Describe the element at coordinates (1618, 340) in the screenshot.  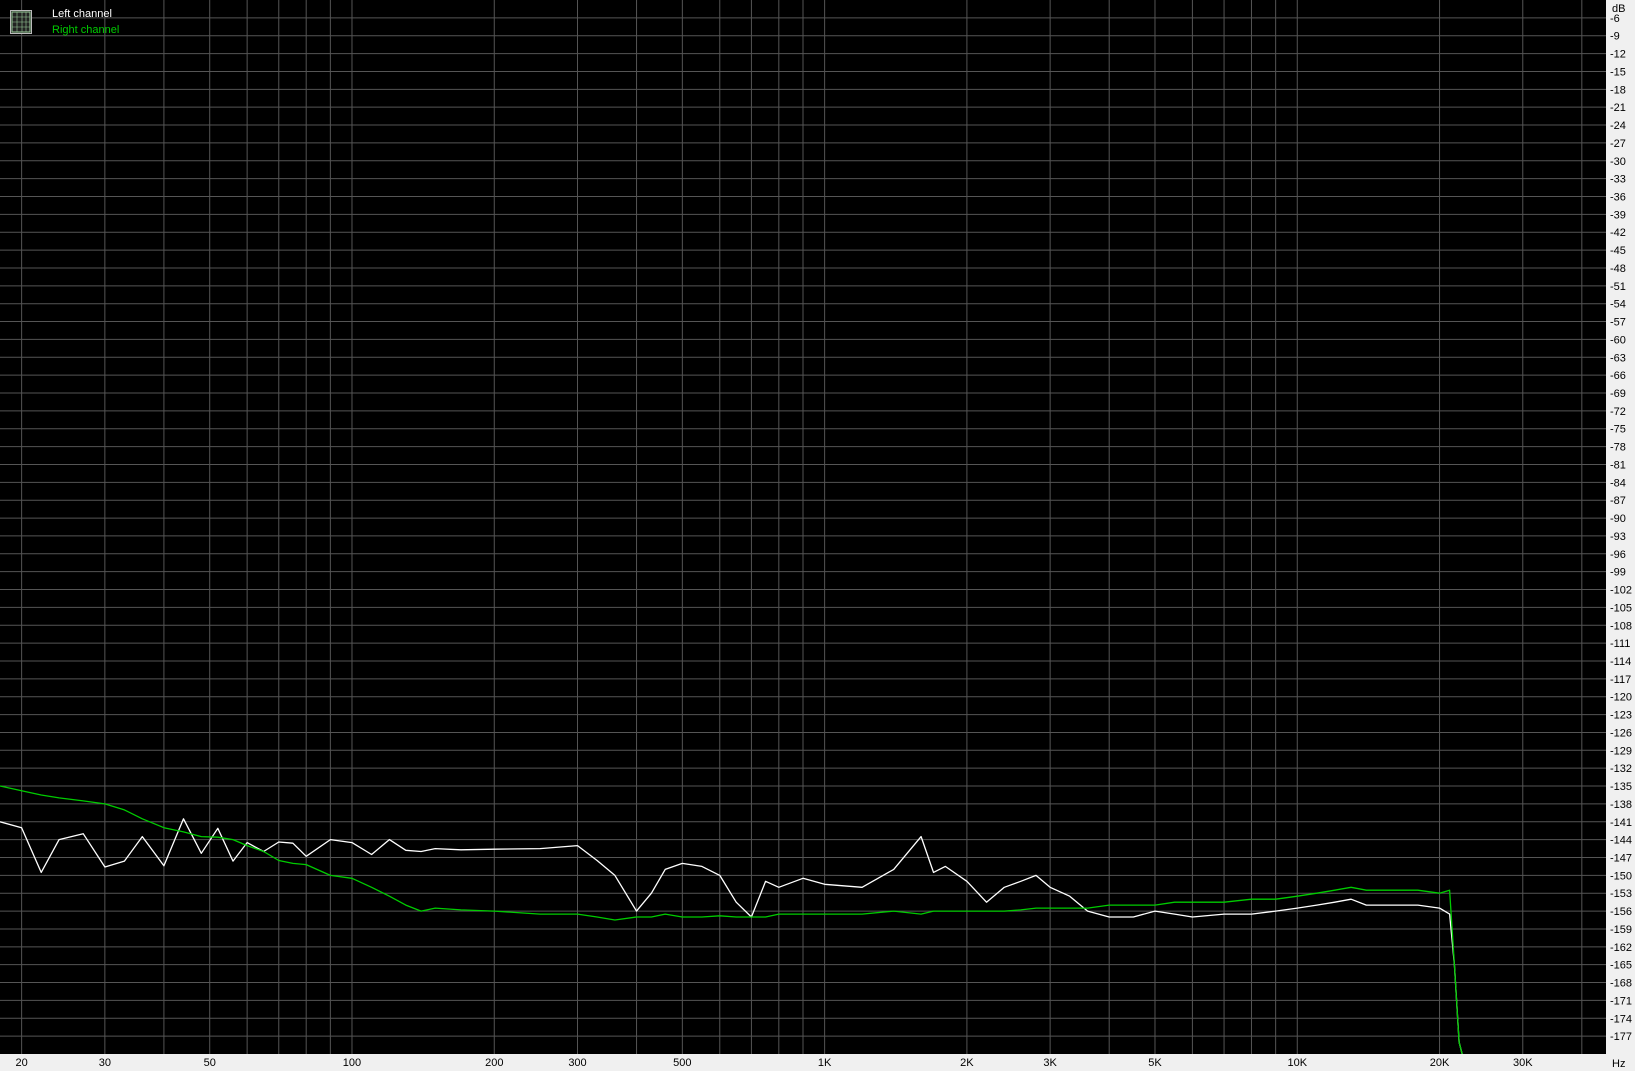
I see `y-tick-label: -60` at that location.